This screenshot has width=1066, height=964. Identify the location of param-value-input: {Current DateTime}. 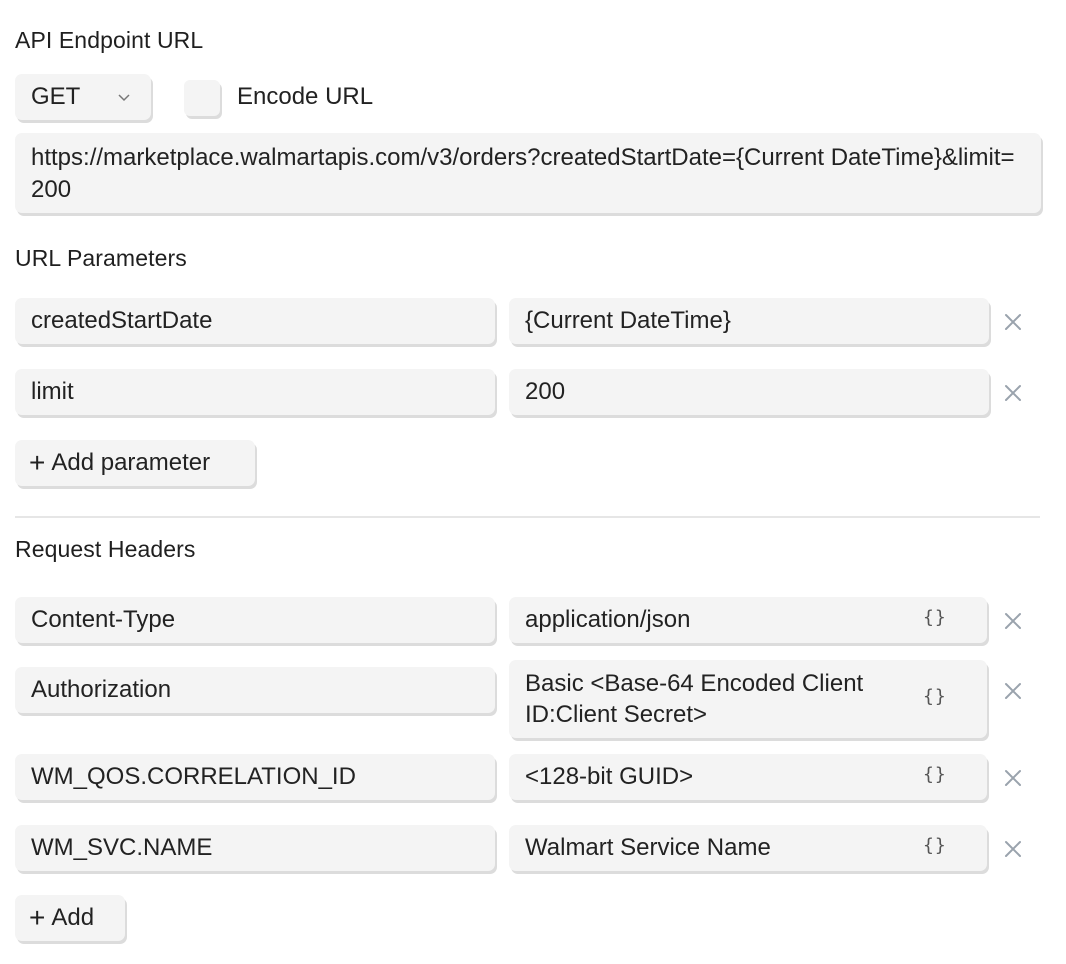
(749, 321).